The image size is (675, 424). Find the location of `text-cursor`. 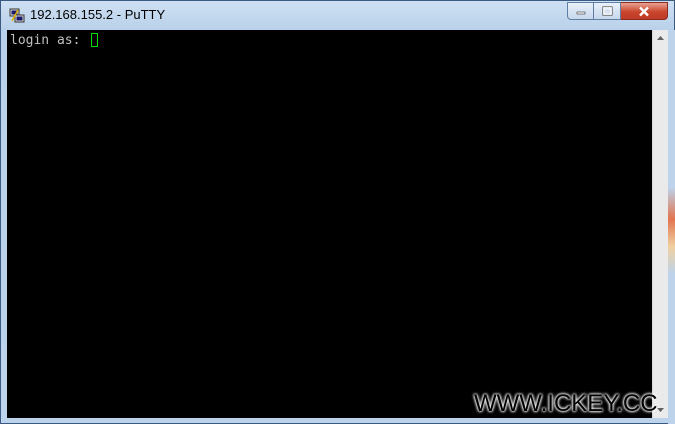

text-cursor is located at coordinates (95, 40).